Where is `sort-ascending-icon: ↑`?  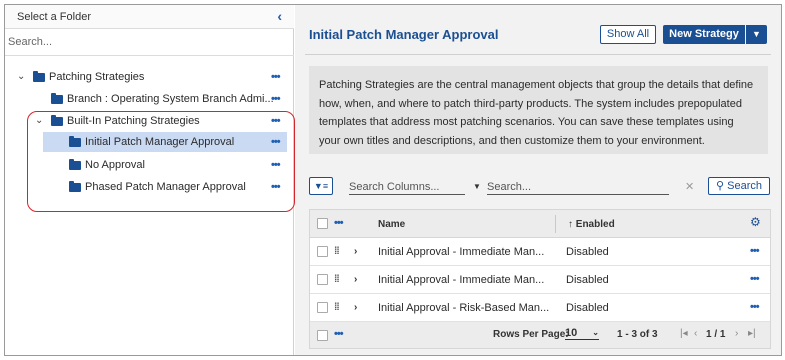 sort-ascending-icon: ↑ is located at coordinates (570, 224).